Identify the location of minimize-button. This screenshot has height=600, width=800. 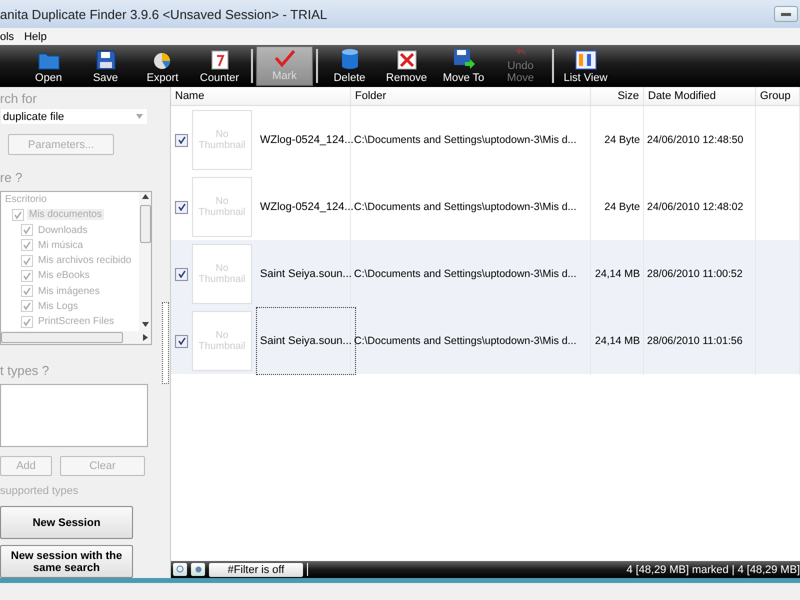
(786, 14).